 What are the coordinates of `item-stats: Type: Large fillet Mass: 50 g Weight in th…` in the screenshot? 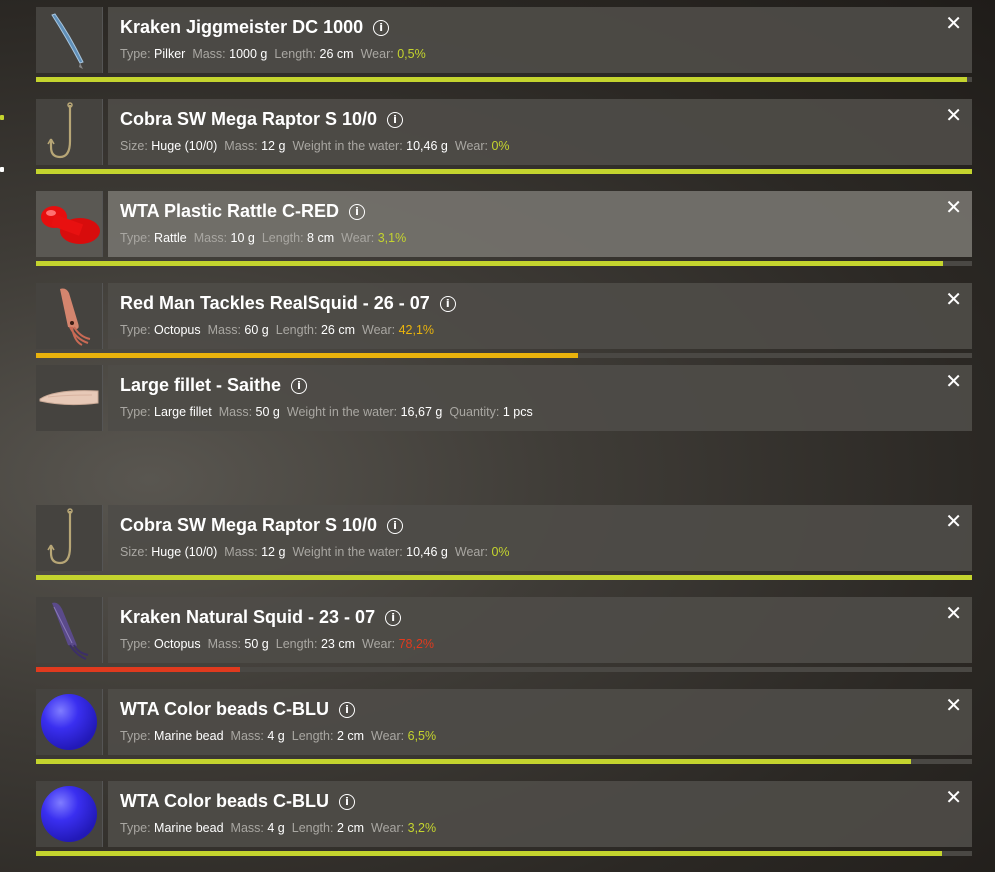 It's located at (330, 412).